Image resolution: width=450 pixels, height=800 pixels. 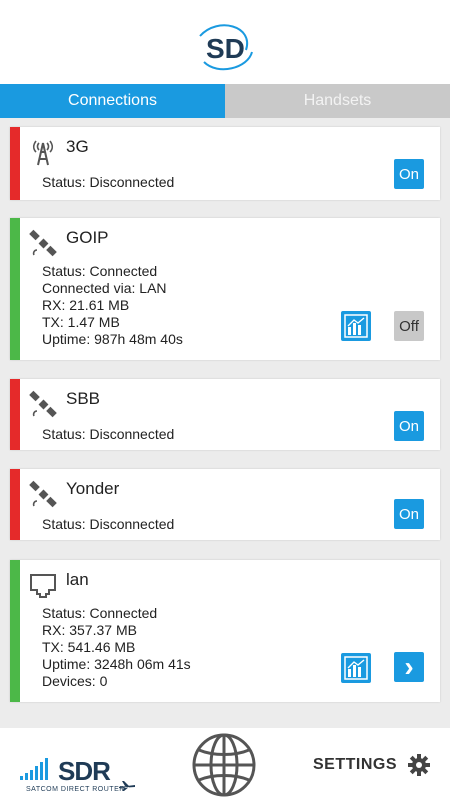 I want to click on sdr-logo: SDR SATCOM DIRECT ROUTER, so click(x=80, y=768).